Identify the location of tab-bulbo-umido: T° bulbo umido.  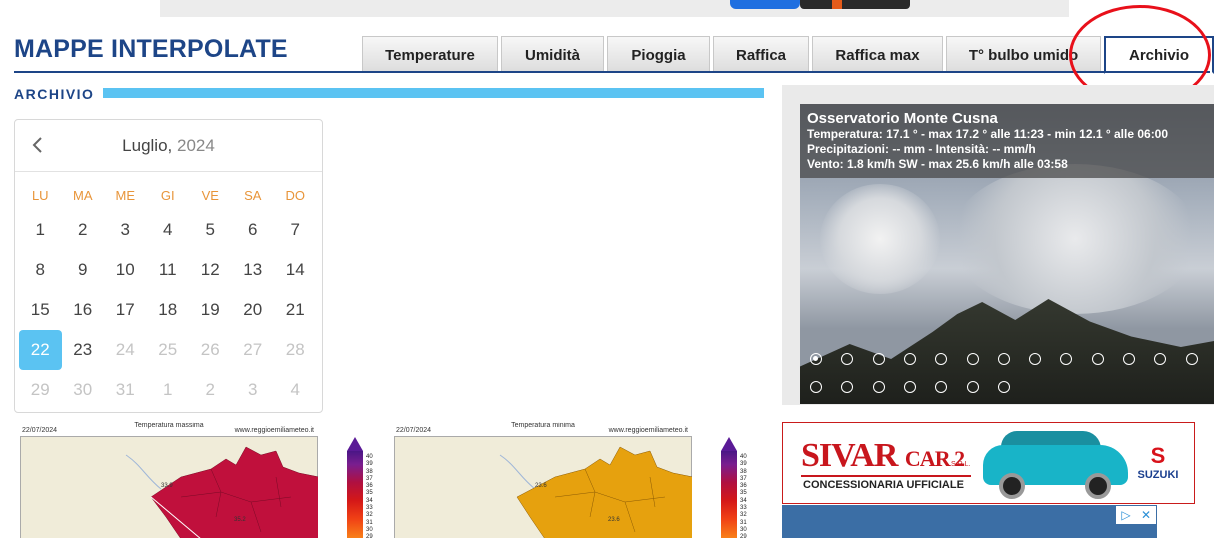
(1023, 54).